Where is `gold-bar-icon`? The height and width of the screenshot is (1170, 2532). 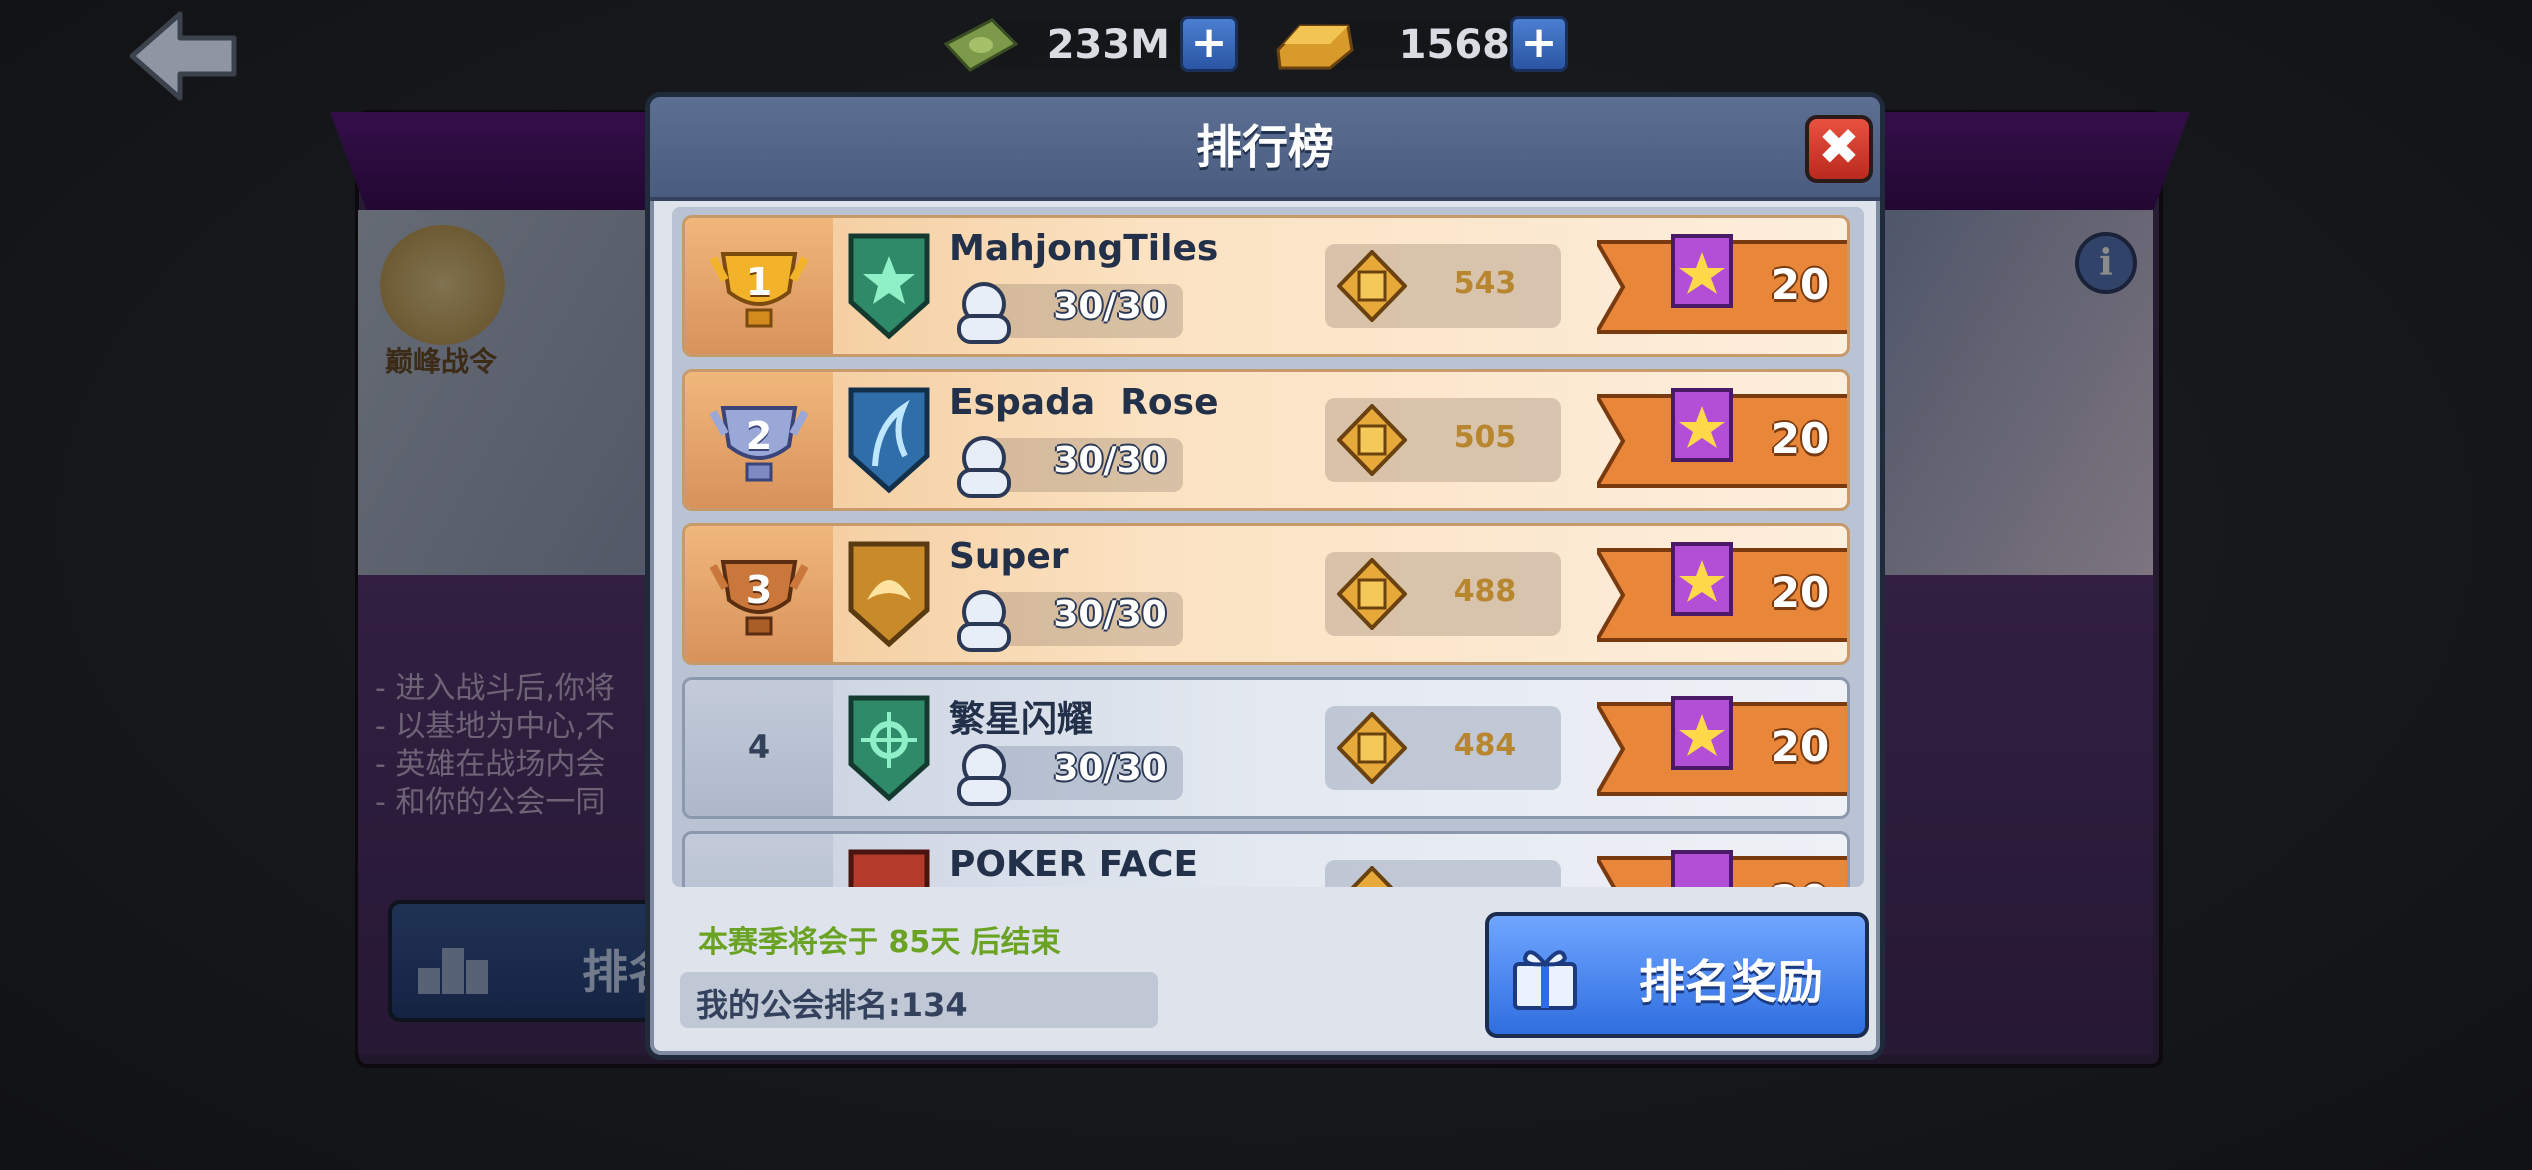 gold-bar-icon is located at coordinates (1315, 47).